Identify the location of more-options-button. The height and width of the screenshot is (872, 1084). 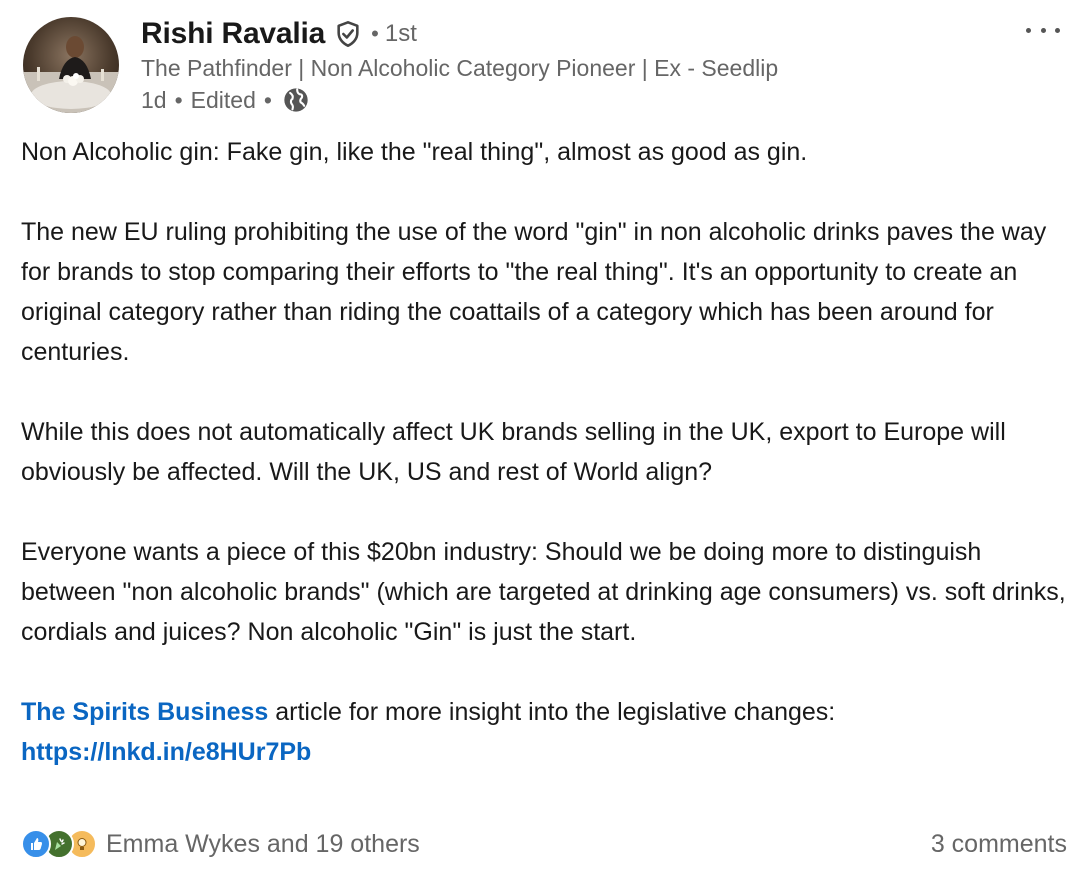
(1043, 30).